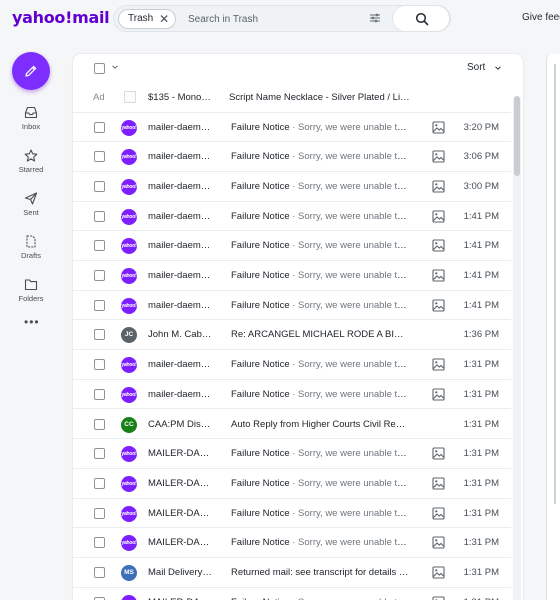  I want to click on nav-item-drafts: Drafts, so click(31, 247).